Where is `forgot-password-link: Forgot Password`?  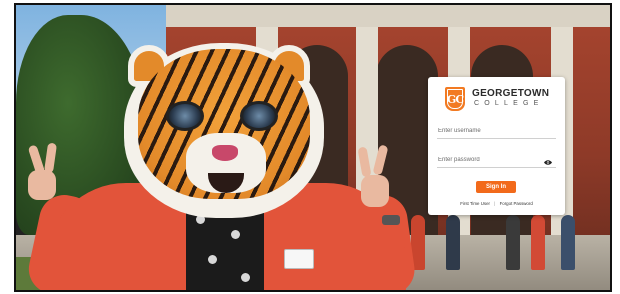
forgot-password-link: Forgot Password is located at coordinates (516, 203).